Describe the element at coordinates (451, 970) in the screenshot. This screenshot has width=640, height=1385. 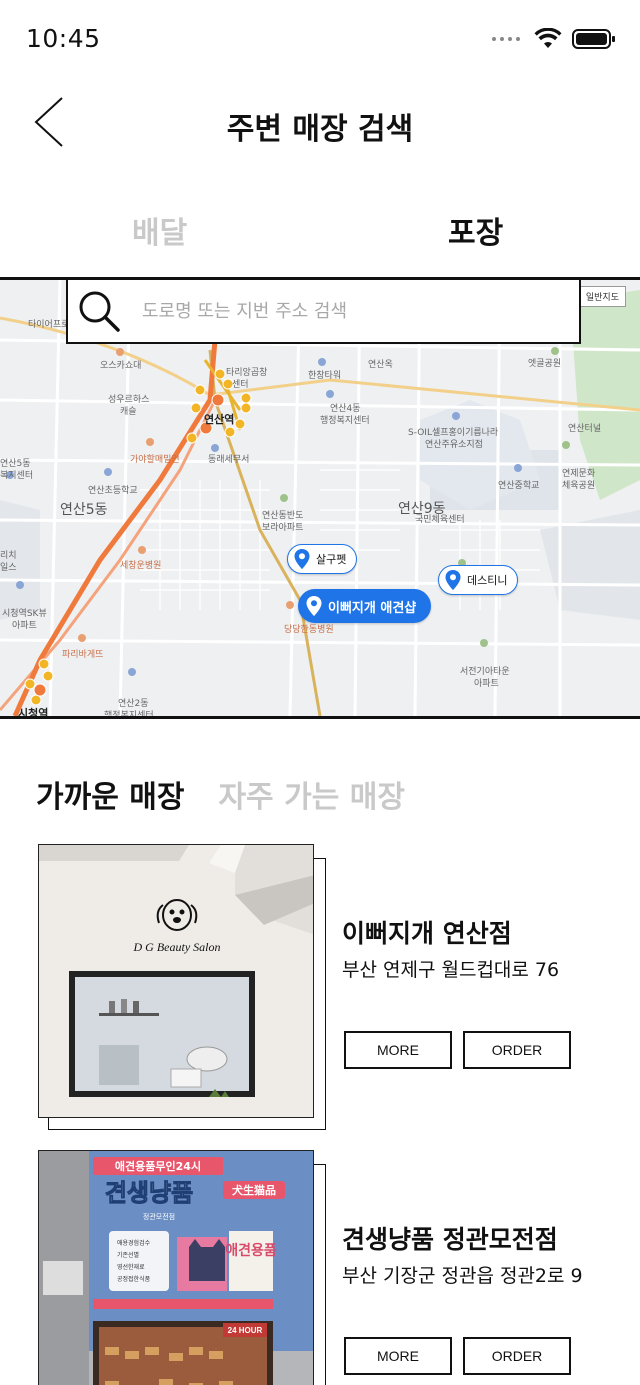
I see `store-address: 부산 연제구 월드컵대로 76` at that location.